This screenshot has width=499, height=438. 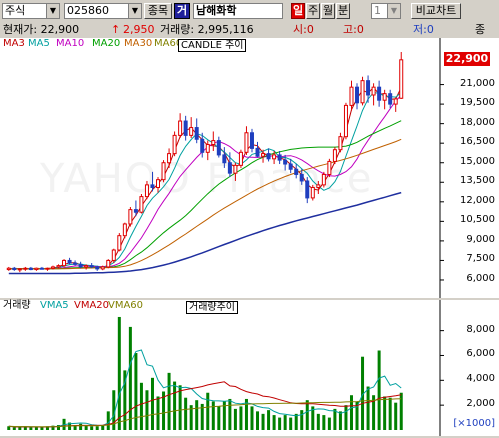 I want to click on period-minute-button: 분, so click(x=343, y=11).